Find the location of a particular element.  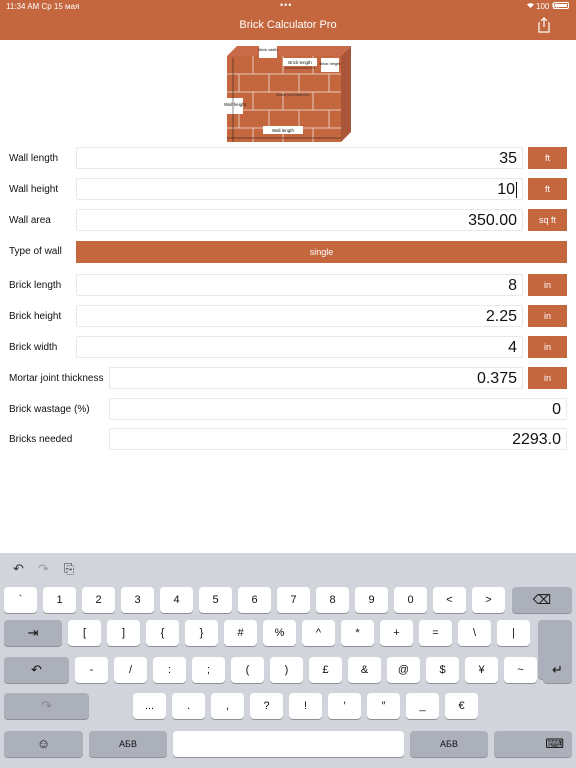

emoji-key: ☺ is located at coordinates (43, 744).